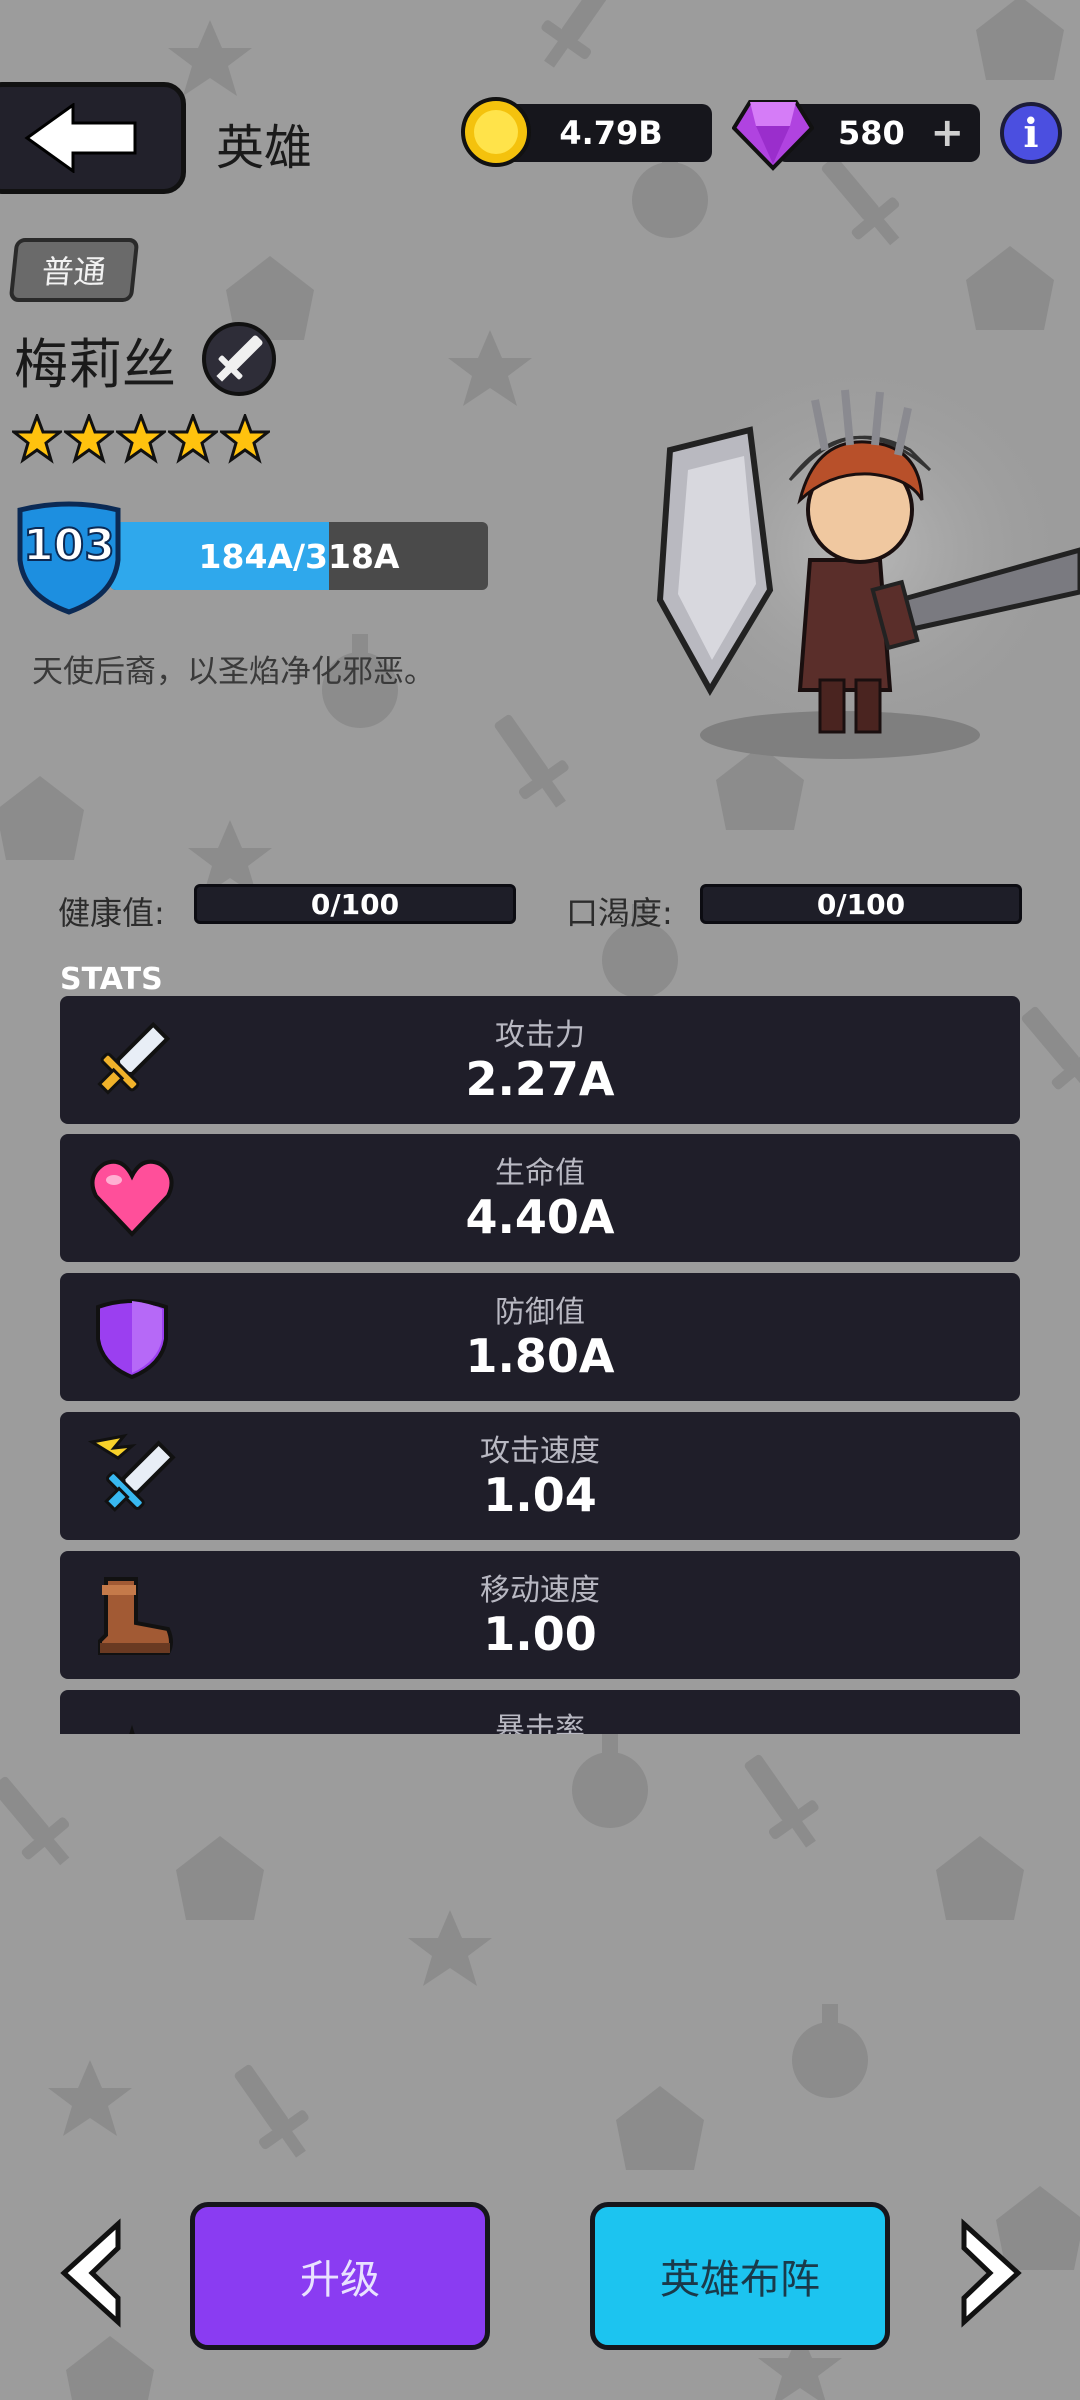 The height and width of the screenshot is (2400, 1080). I want to click on stat-card-attack: 攻击力 2.27A, so click(540, 1060).